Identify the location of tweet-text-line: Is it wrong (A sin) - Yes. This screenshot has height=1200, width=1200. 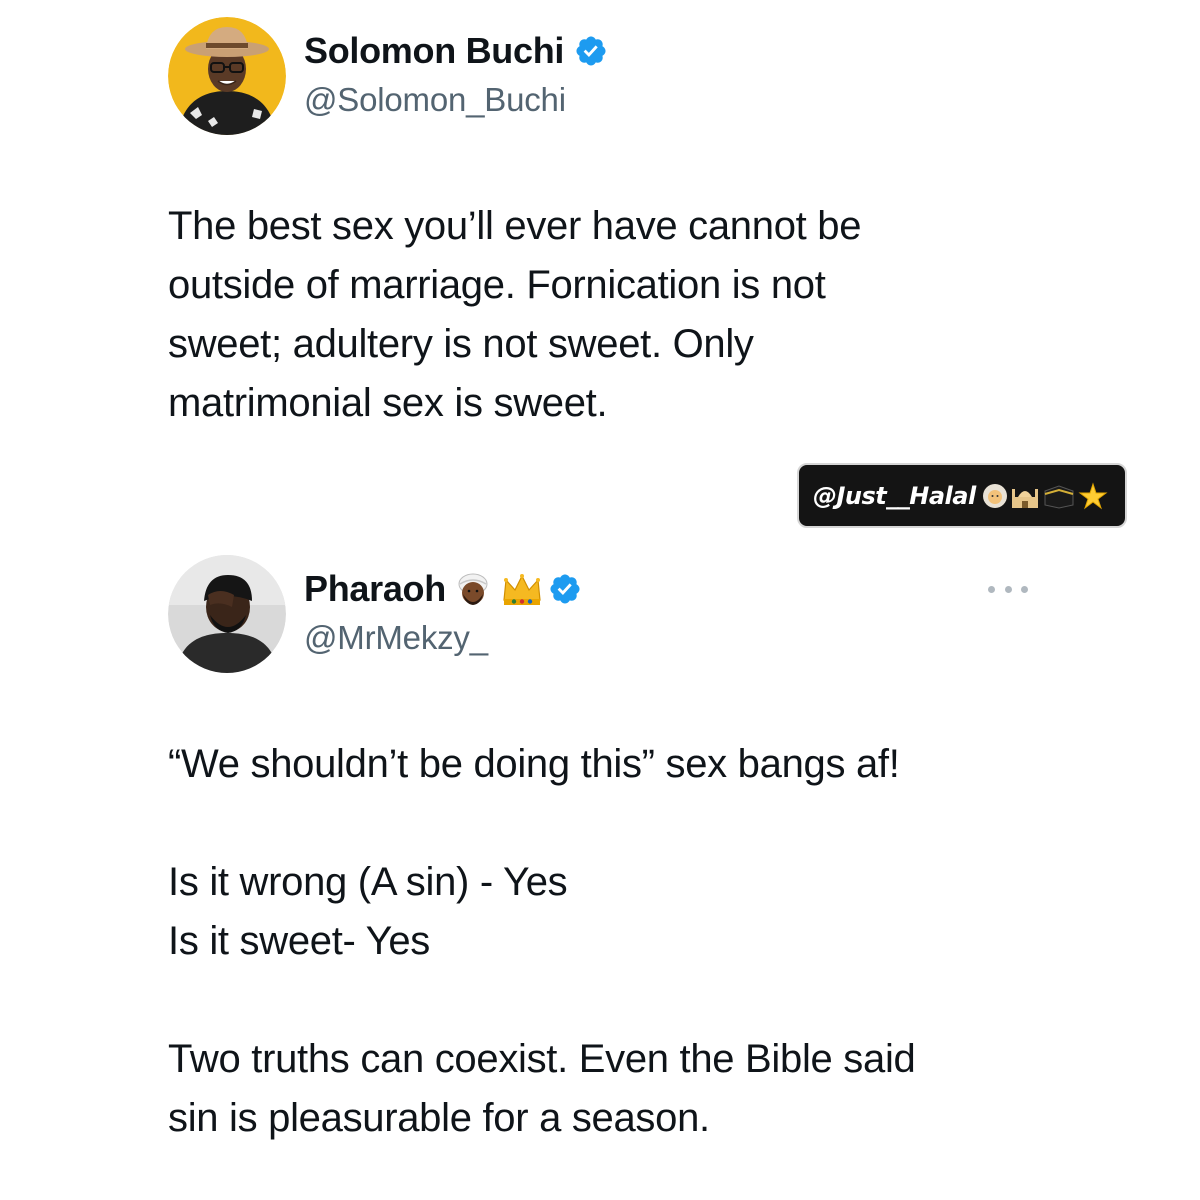
(368, 882).